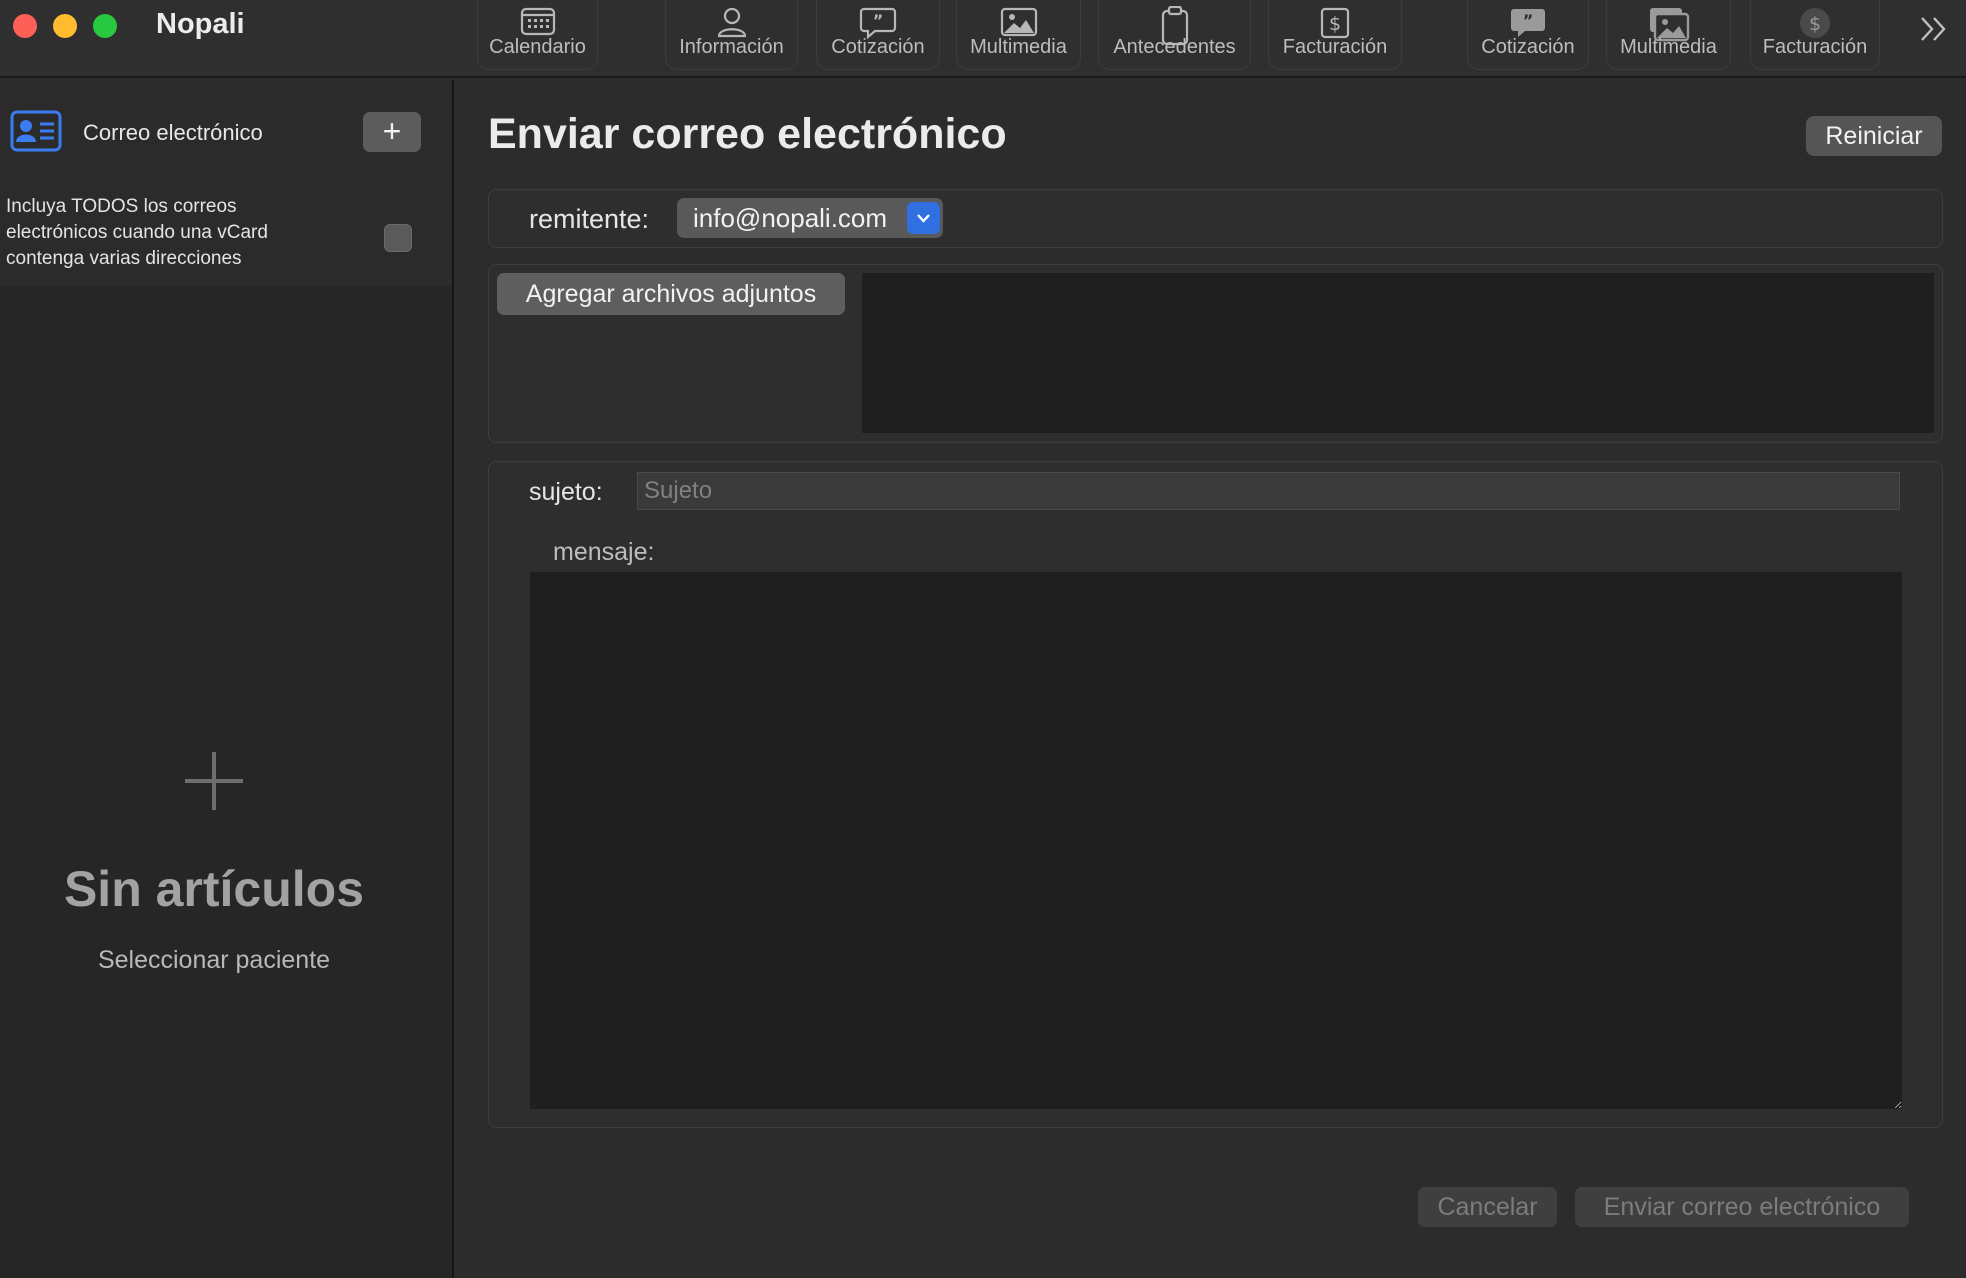 Image resolution: width=1966 pixels, height=1278 pixels. I want to click on toolbar-item-multimedia-2: Multimedia, so click(1668, 35).